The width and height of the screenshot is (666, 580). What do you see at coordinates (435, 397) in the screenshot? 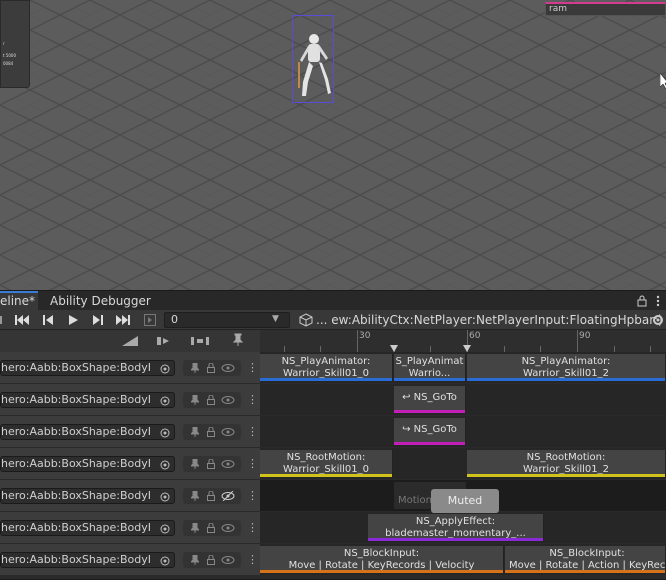
I see `clip-title: NS_GoTo` at bounding box center [435, 397].